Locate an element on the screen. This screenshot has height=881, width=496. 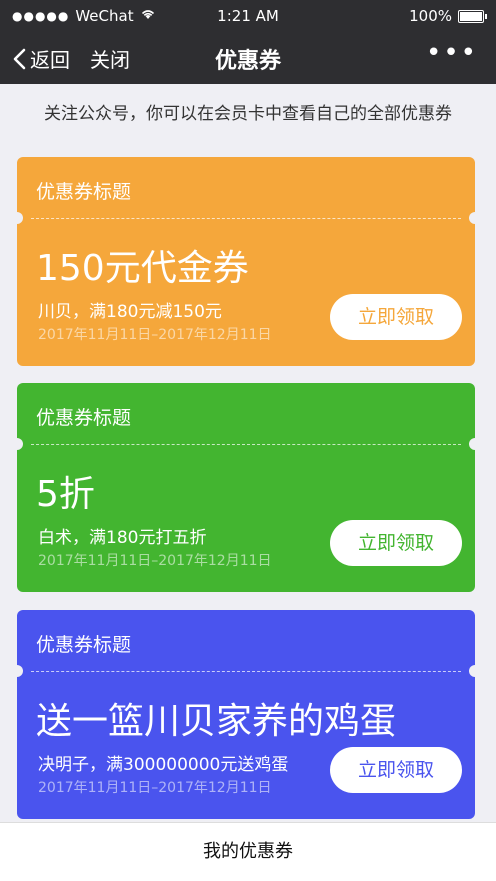
coupon-amount: 送一篮川贝家养的鸡蛋 is located at coordinates (216, 721).